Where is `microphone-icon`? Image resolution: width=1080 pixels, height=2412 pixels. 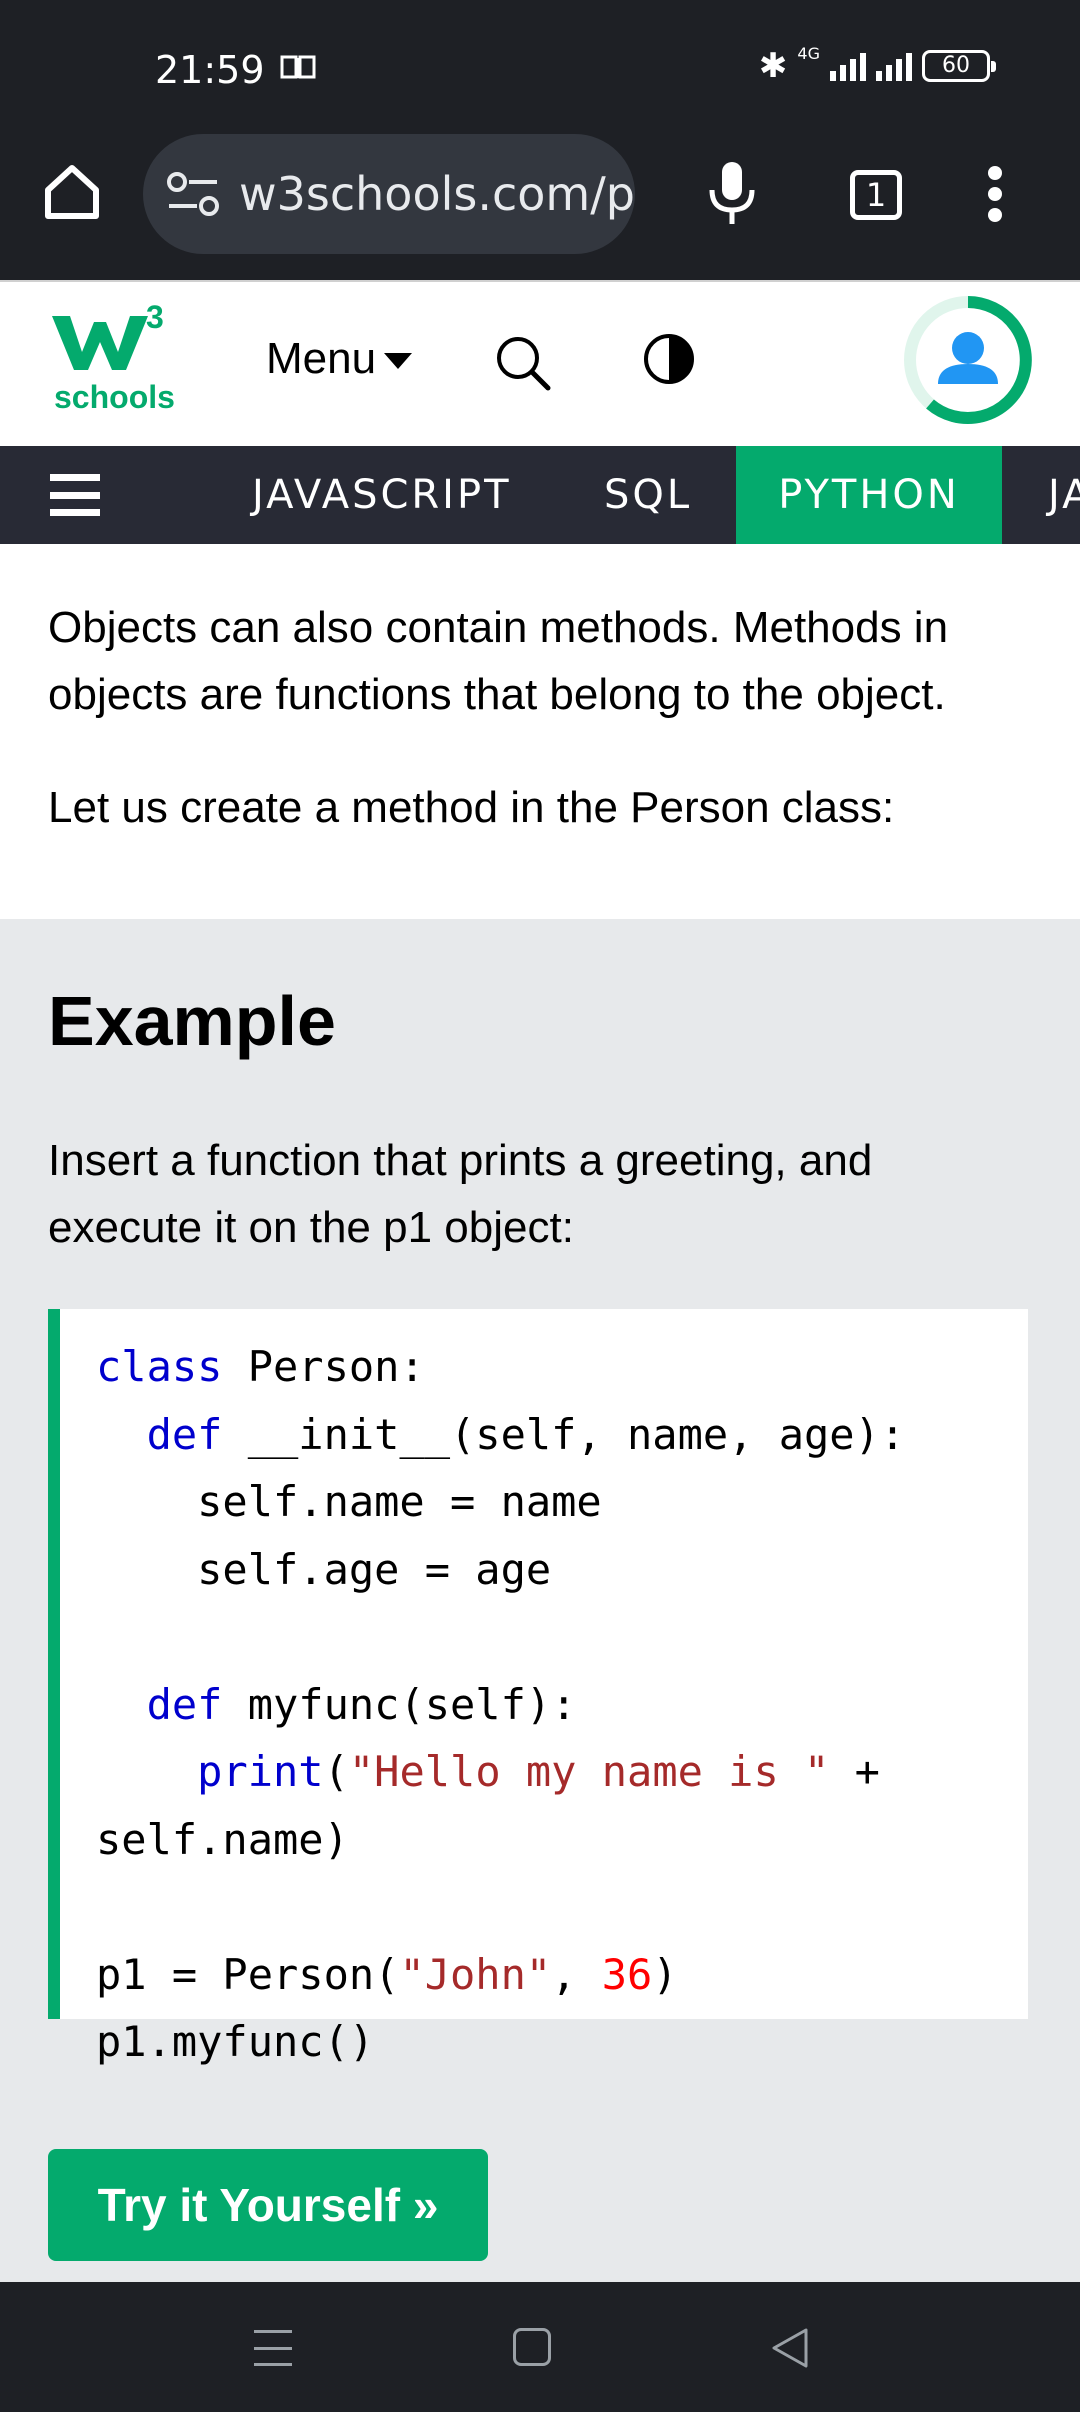 microphone-icon is located at coordinates (732, 193).